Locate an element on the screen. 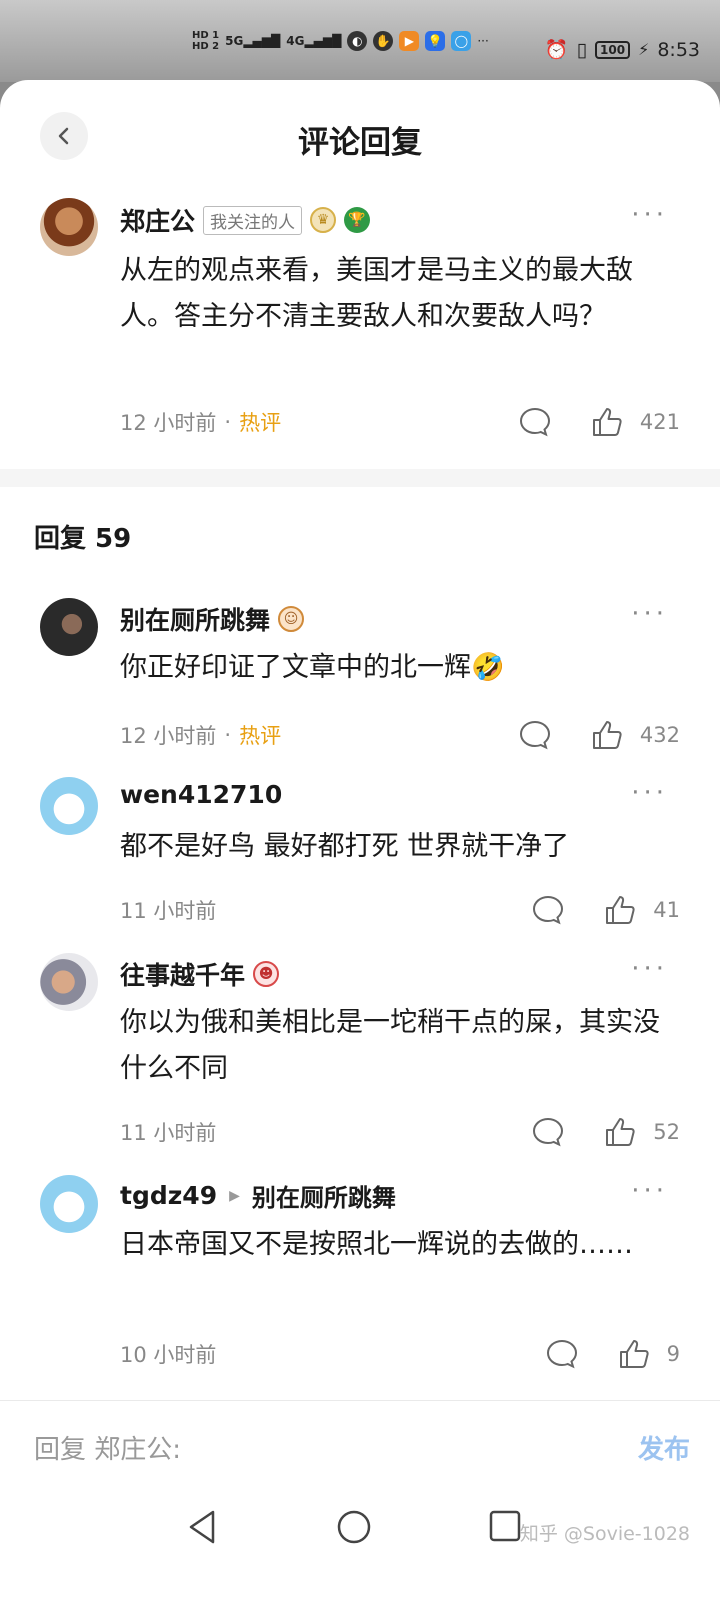  charging-icon: ⚡ is located at coordinates (644, 49).